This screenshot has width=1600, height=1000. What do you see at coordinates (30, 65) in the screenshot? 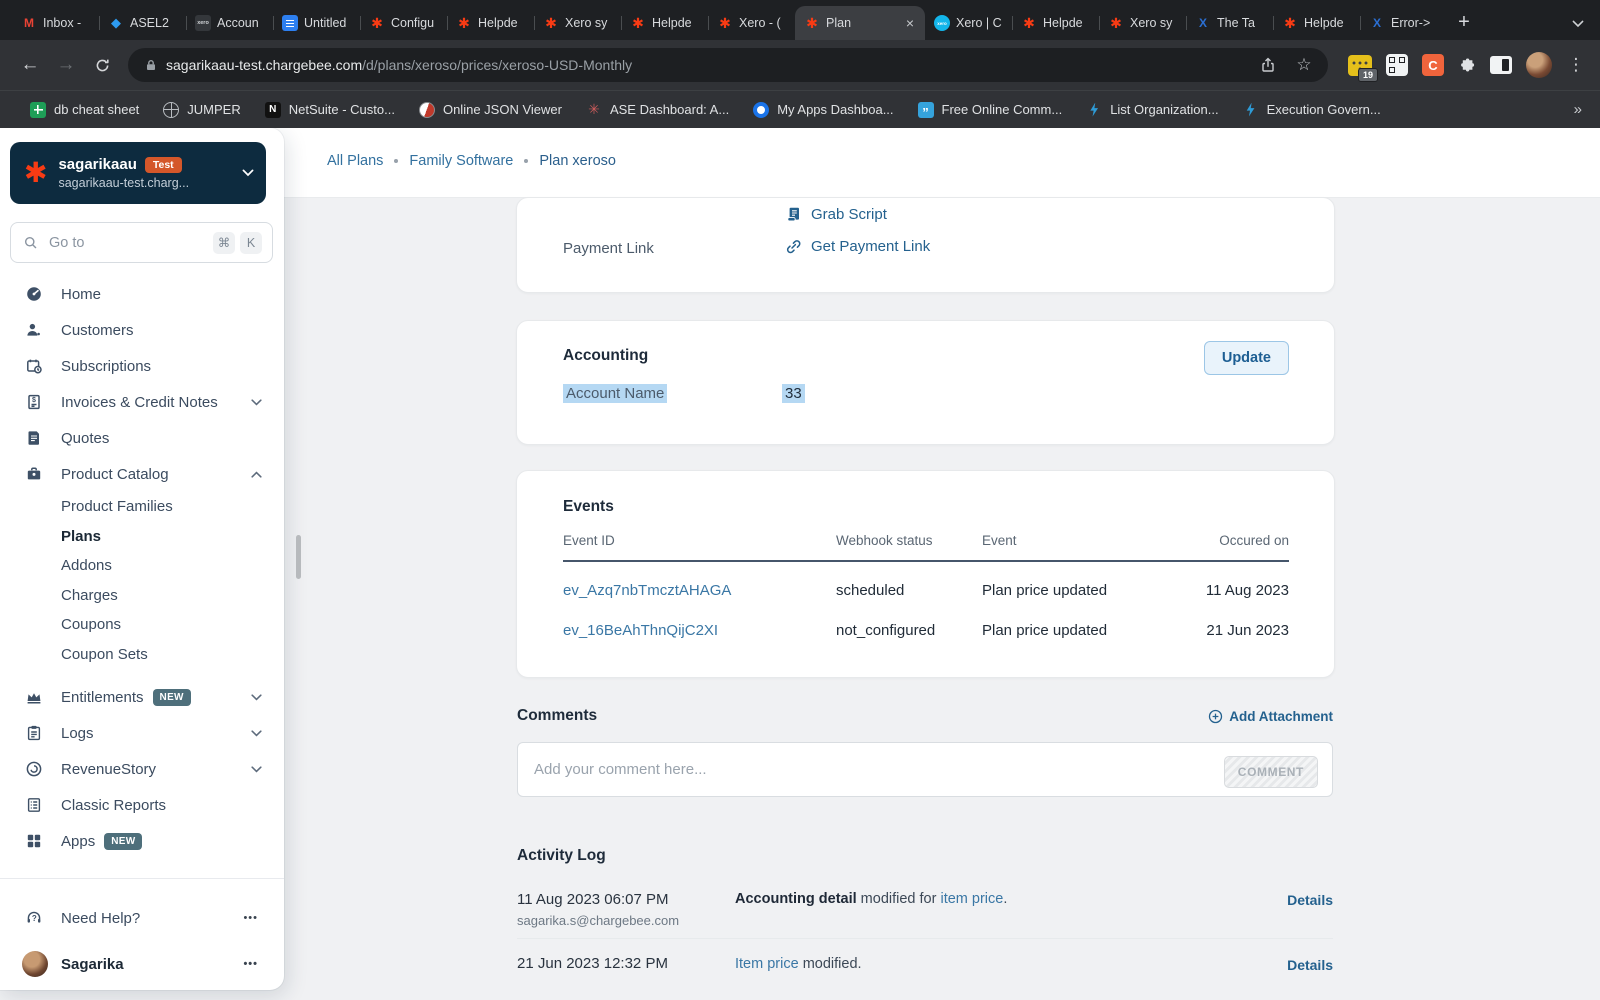
I see `back-button` at bounding box center [30, 65].